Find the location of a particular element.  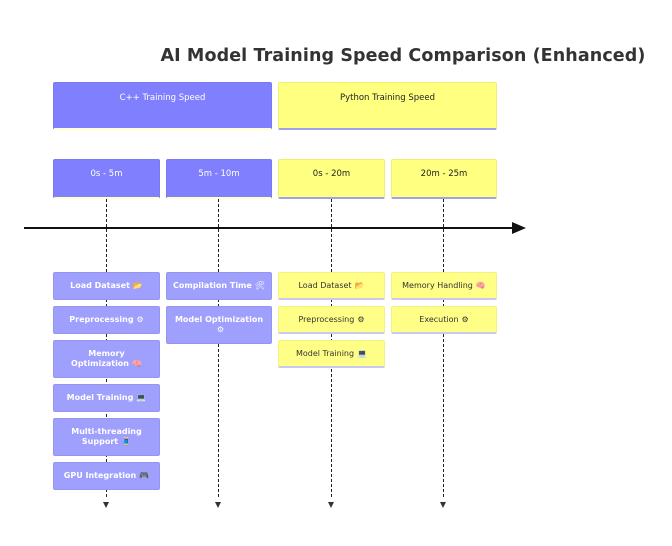

laptop-icon: 💻 is located at coordinates (141, 397).